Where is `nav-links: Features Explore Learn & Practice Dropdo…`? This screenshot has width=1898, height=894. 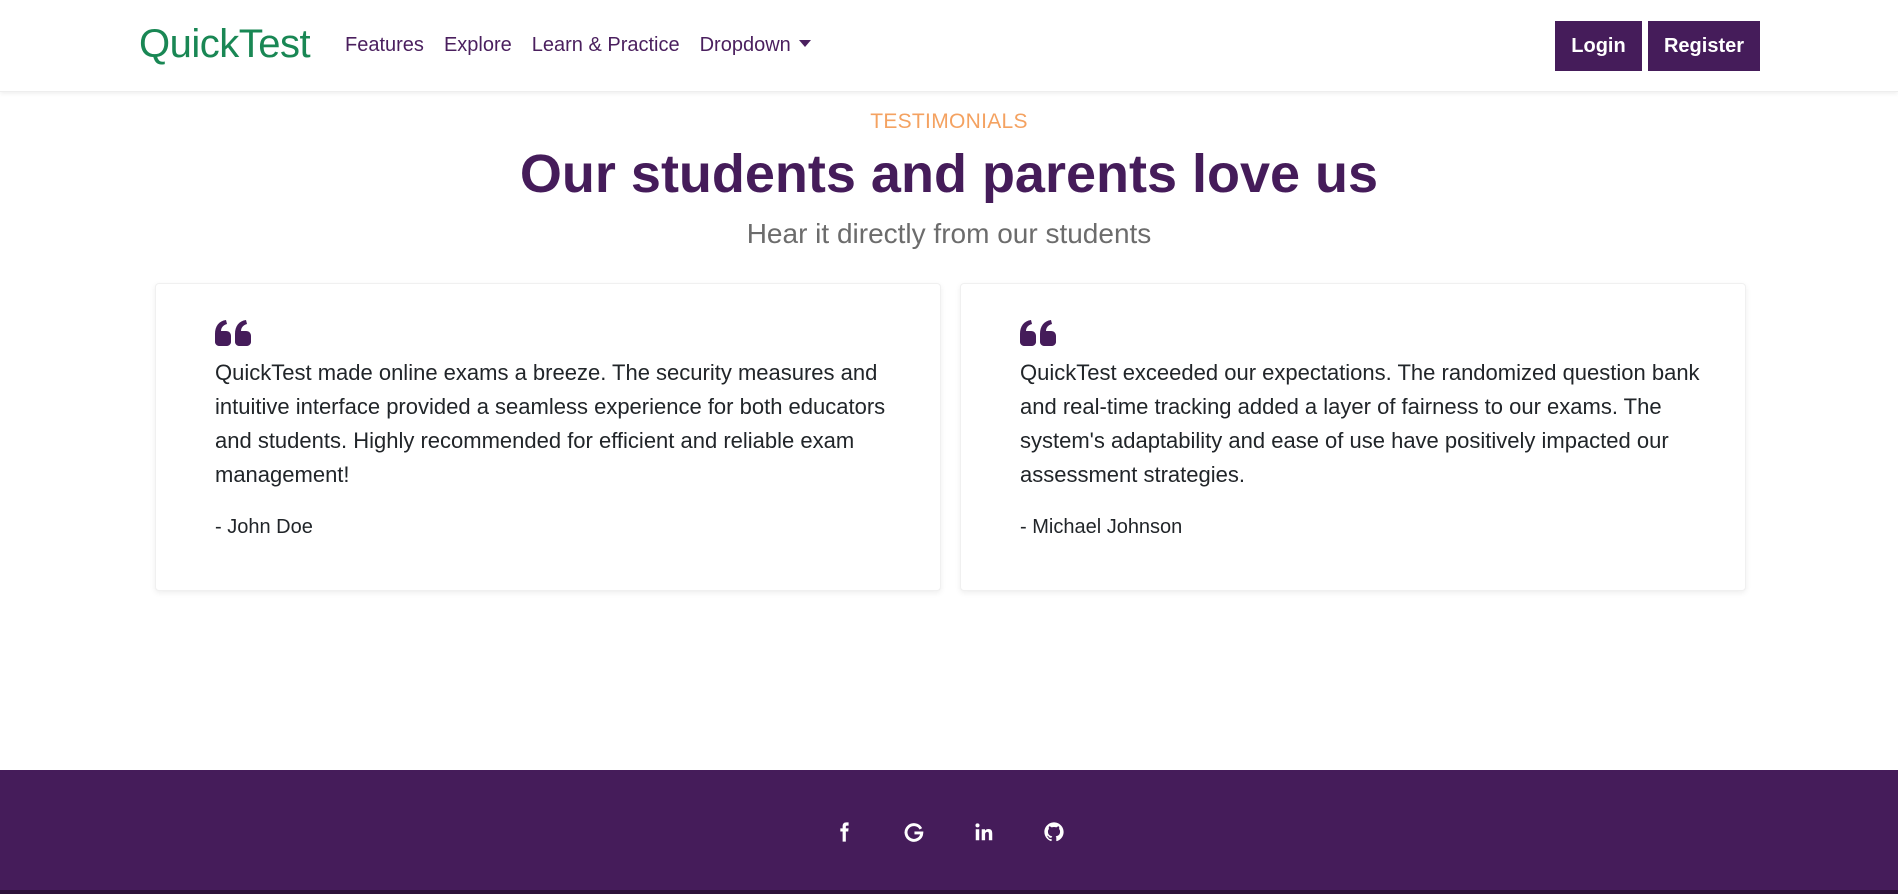 nav-links: Features Explore Learn & Practice Dropdo… is located at coordinates (578, 45).